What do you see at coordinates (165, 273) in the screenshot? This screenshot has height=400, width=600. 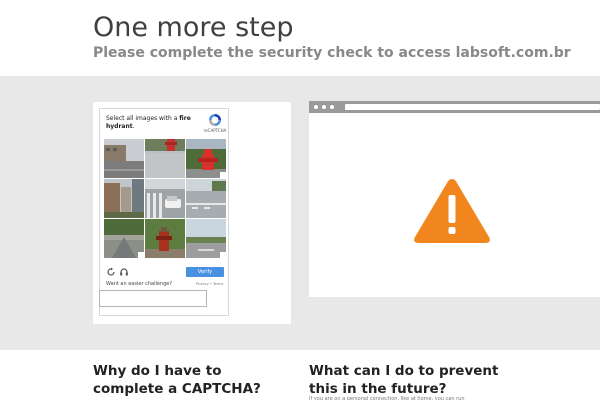 I see `captcha-controls: Verify` at bounding box center [165, 273].